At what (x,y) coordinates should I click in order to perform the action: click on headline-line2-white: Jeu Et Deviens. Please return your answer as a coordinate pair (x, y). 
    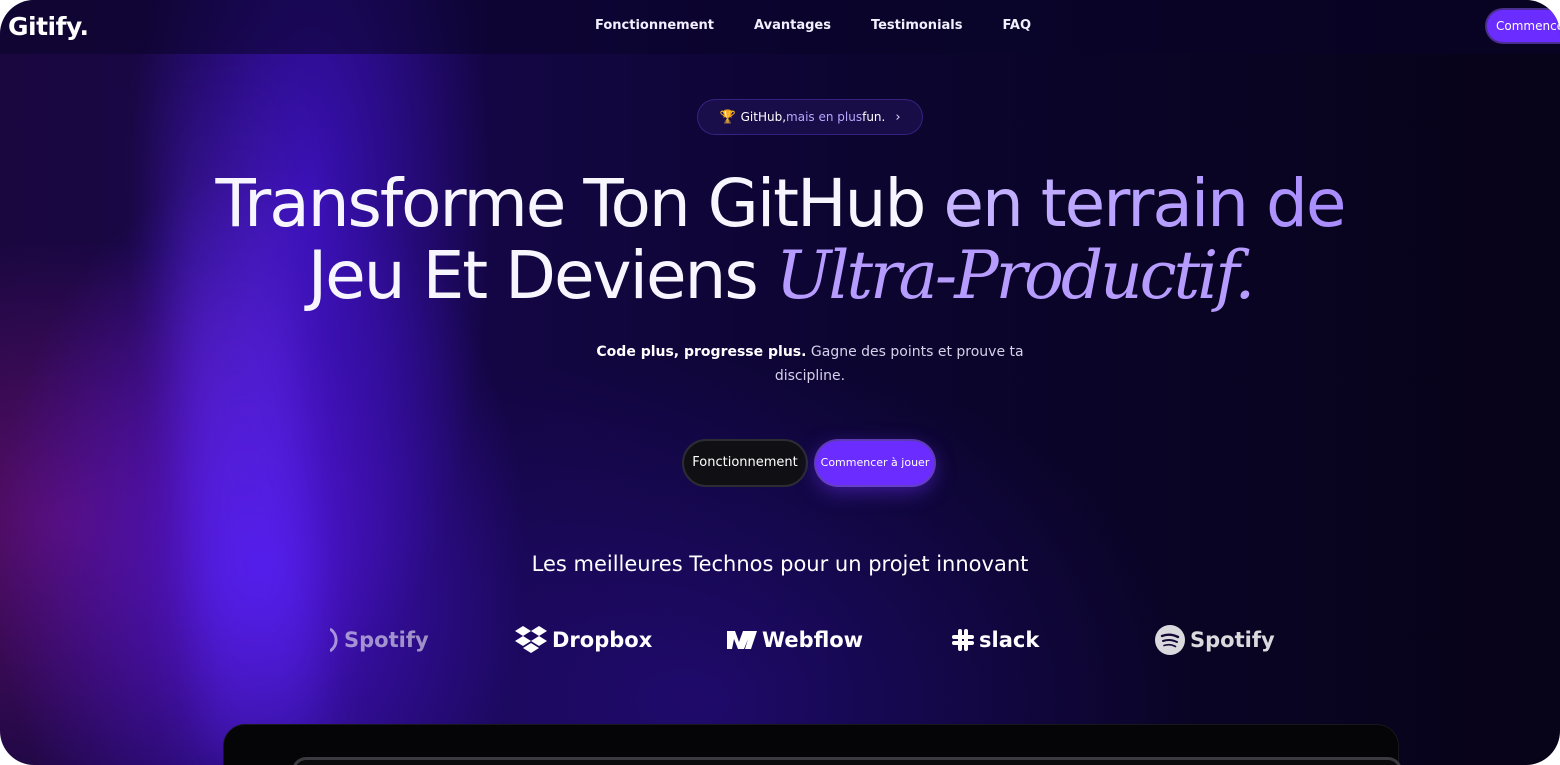
    Looking at the image, I should click on (541, 275).